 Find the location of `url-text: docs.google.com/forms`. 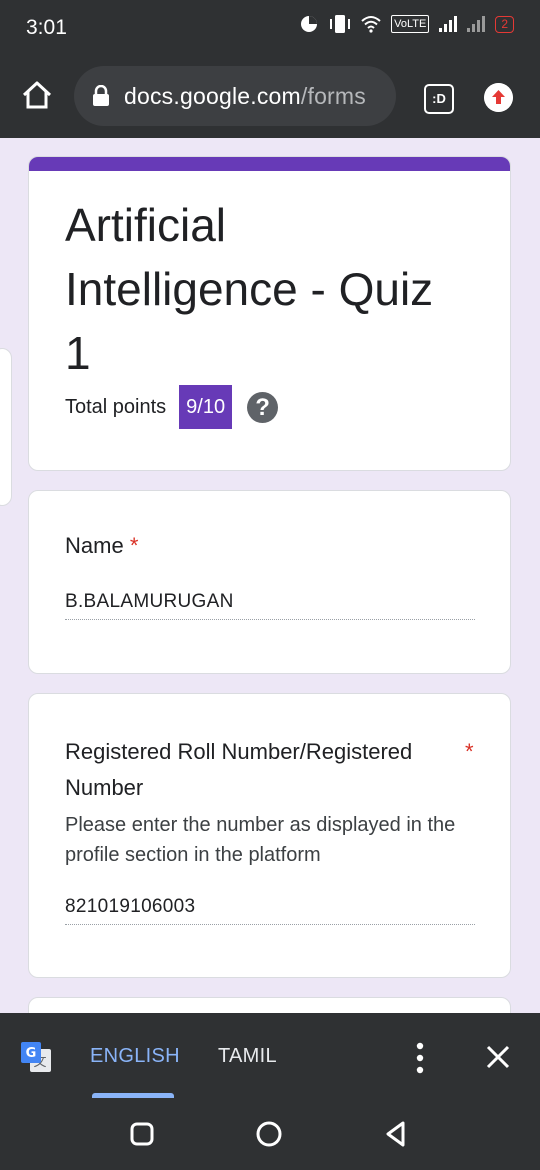

url-text: docs.google.com/forms is located at coordinates (245, 96).